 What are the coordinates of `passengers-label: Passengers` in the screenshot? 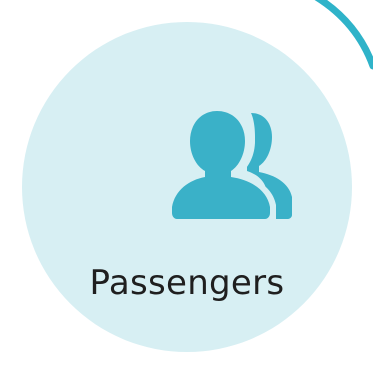 It's located at (187, 283).